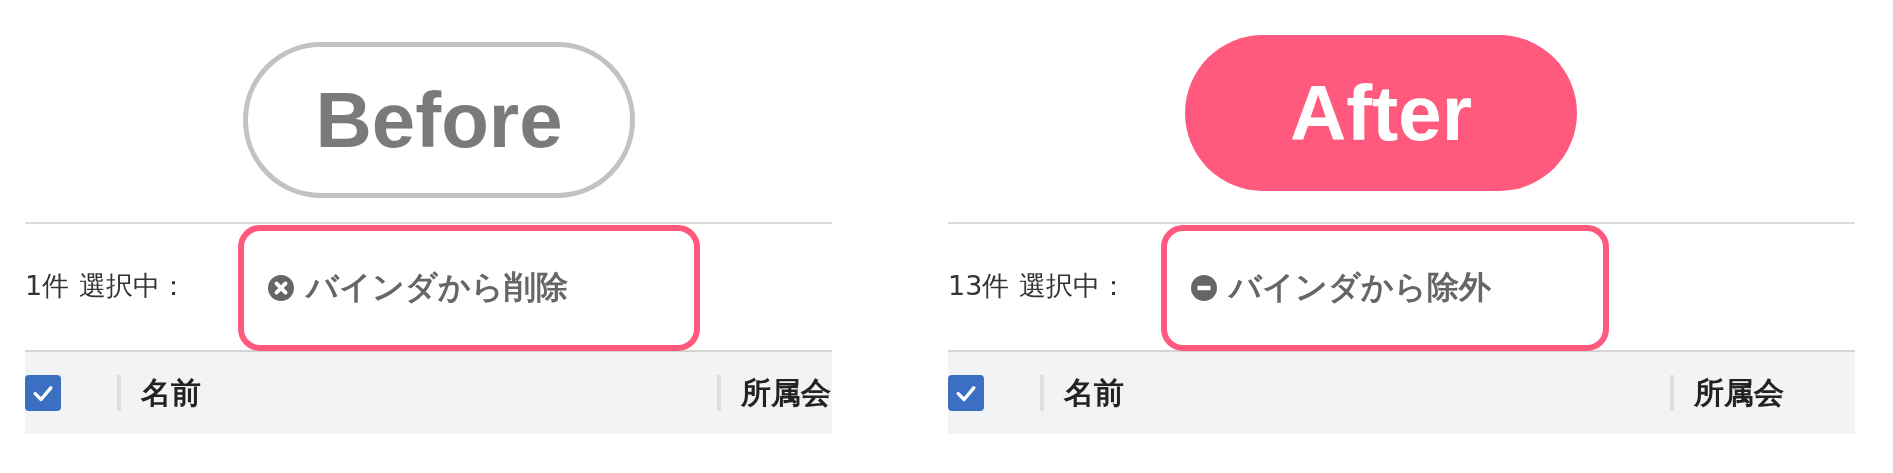 The height and width of the screenshot is (473, 1893). I want to click on selection-count: 1件, so click(47, 286).